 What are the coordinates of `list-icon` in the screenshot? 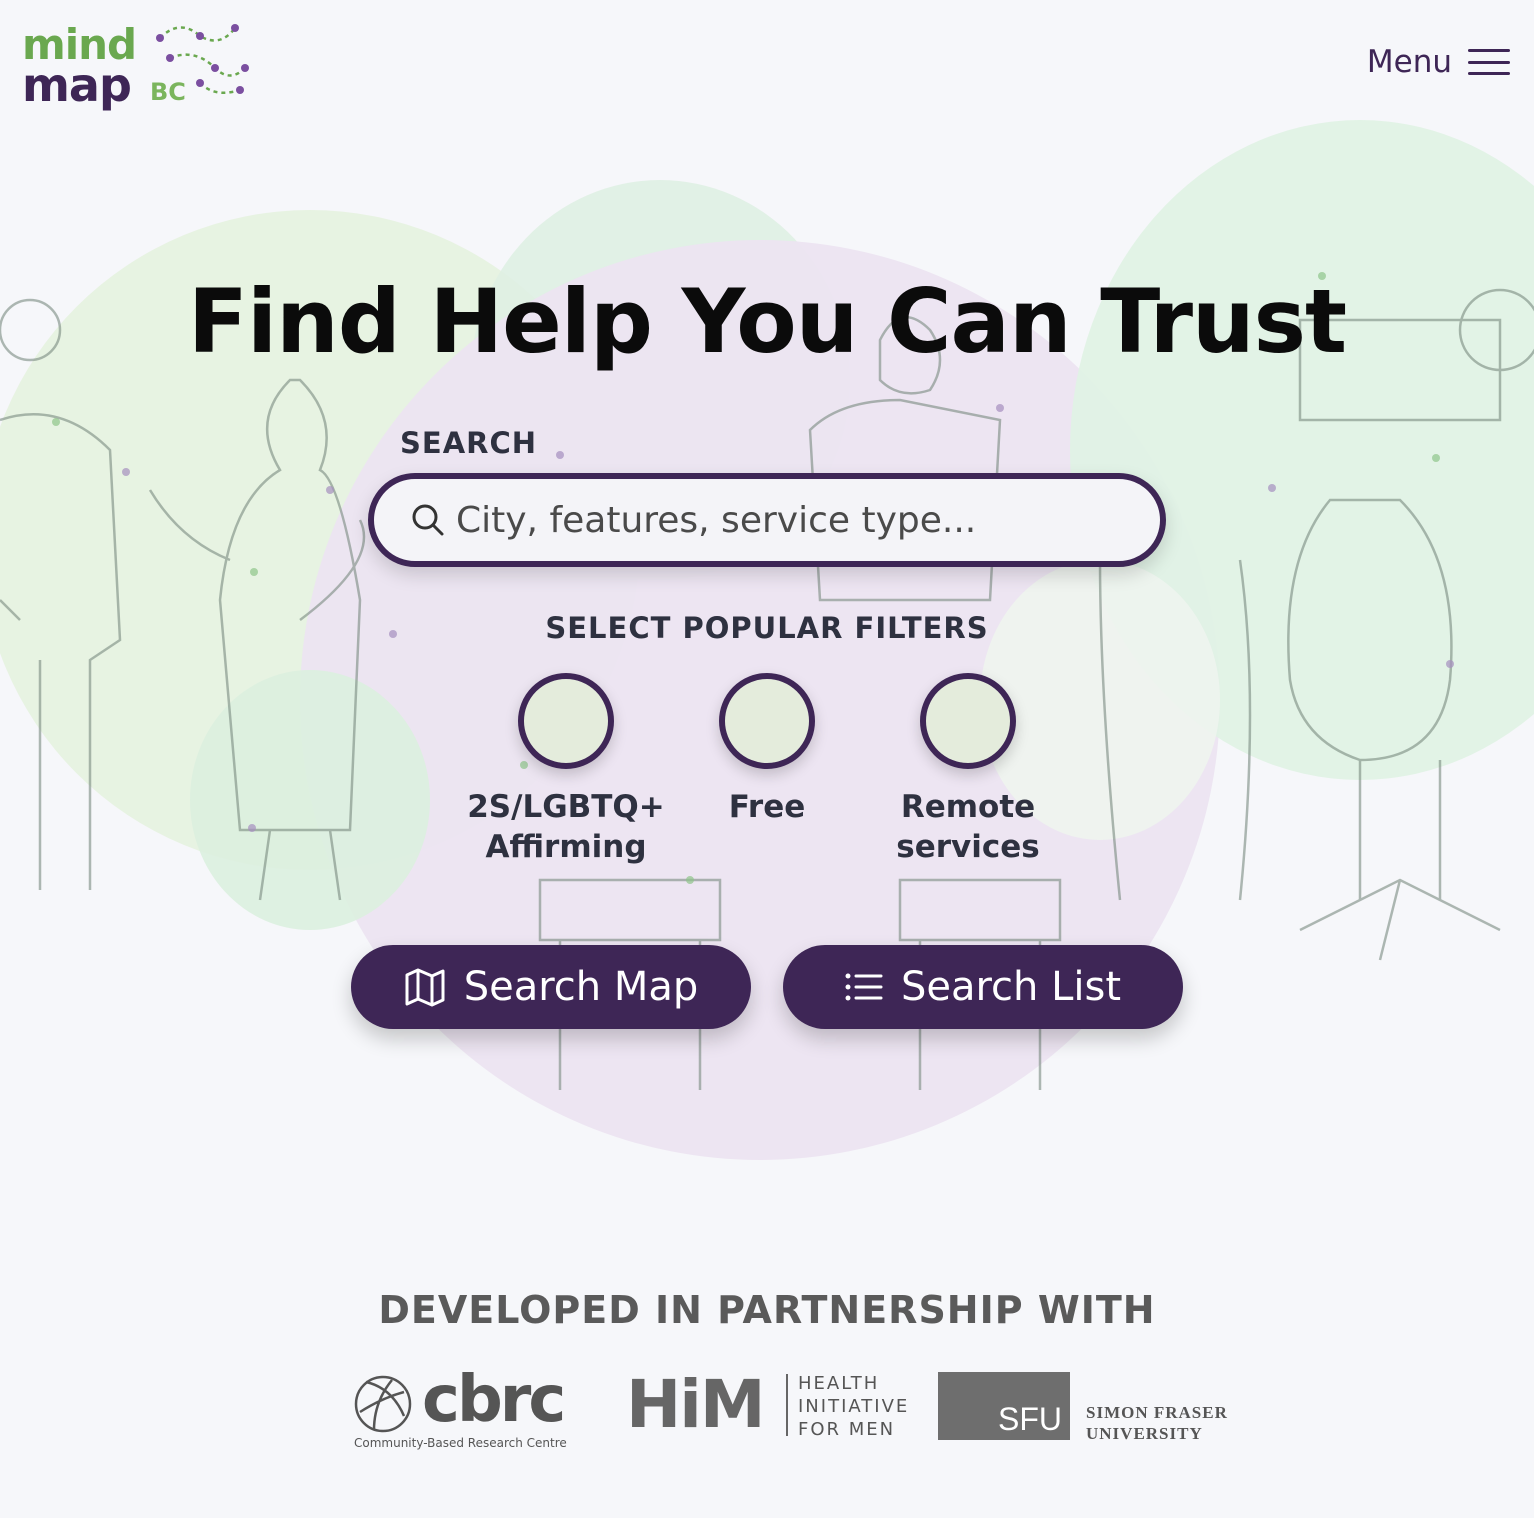 It's located at (864, 987).